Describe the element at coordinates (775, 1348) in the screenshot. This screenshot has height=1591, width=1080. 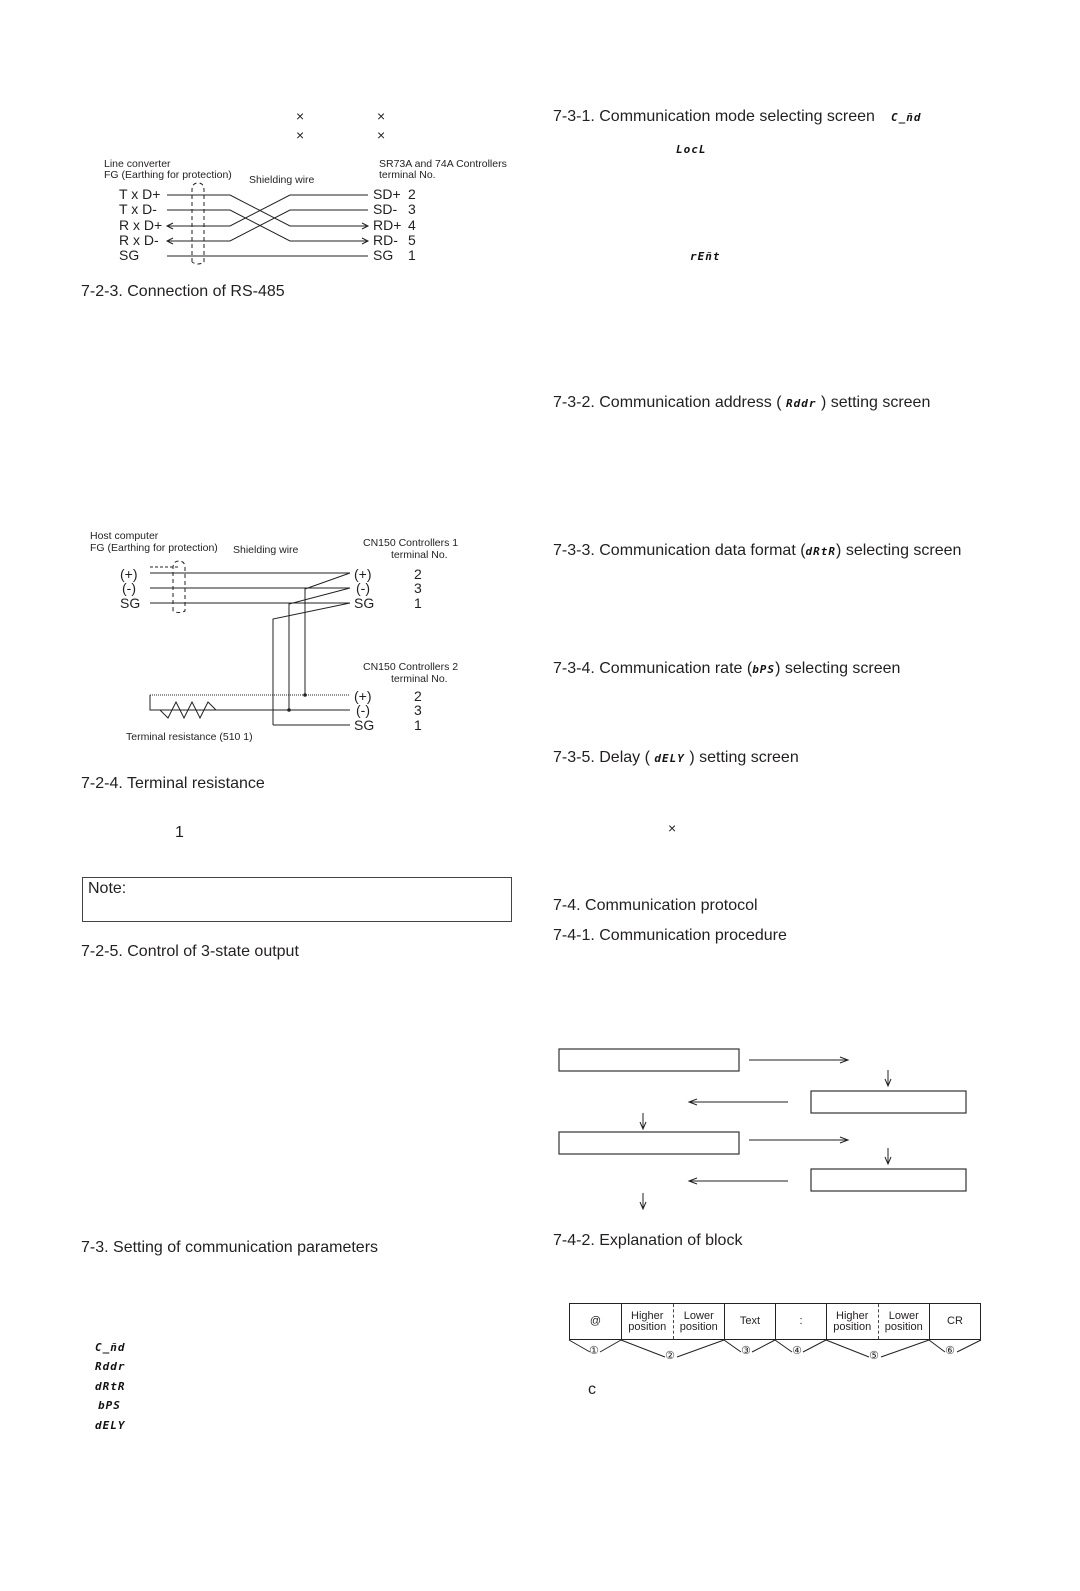
I see `block-brackets` at that location.